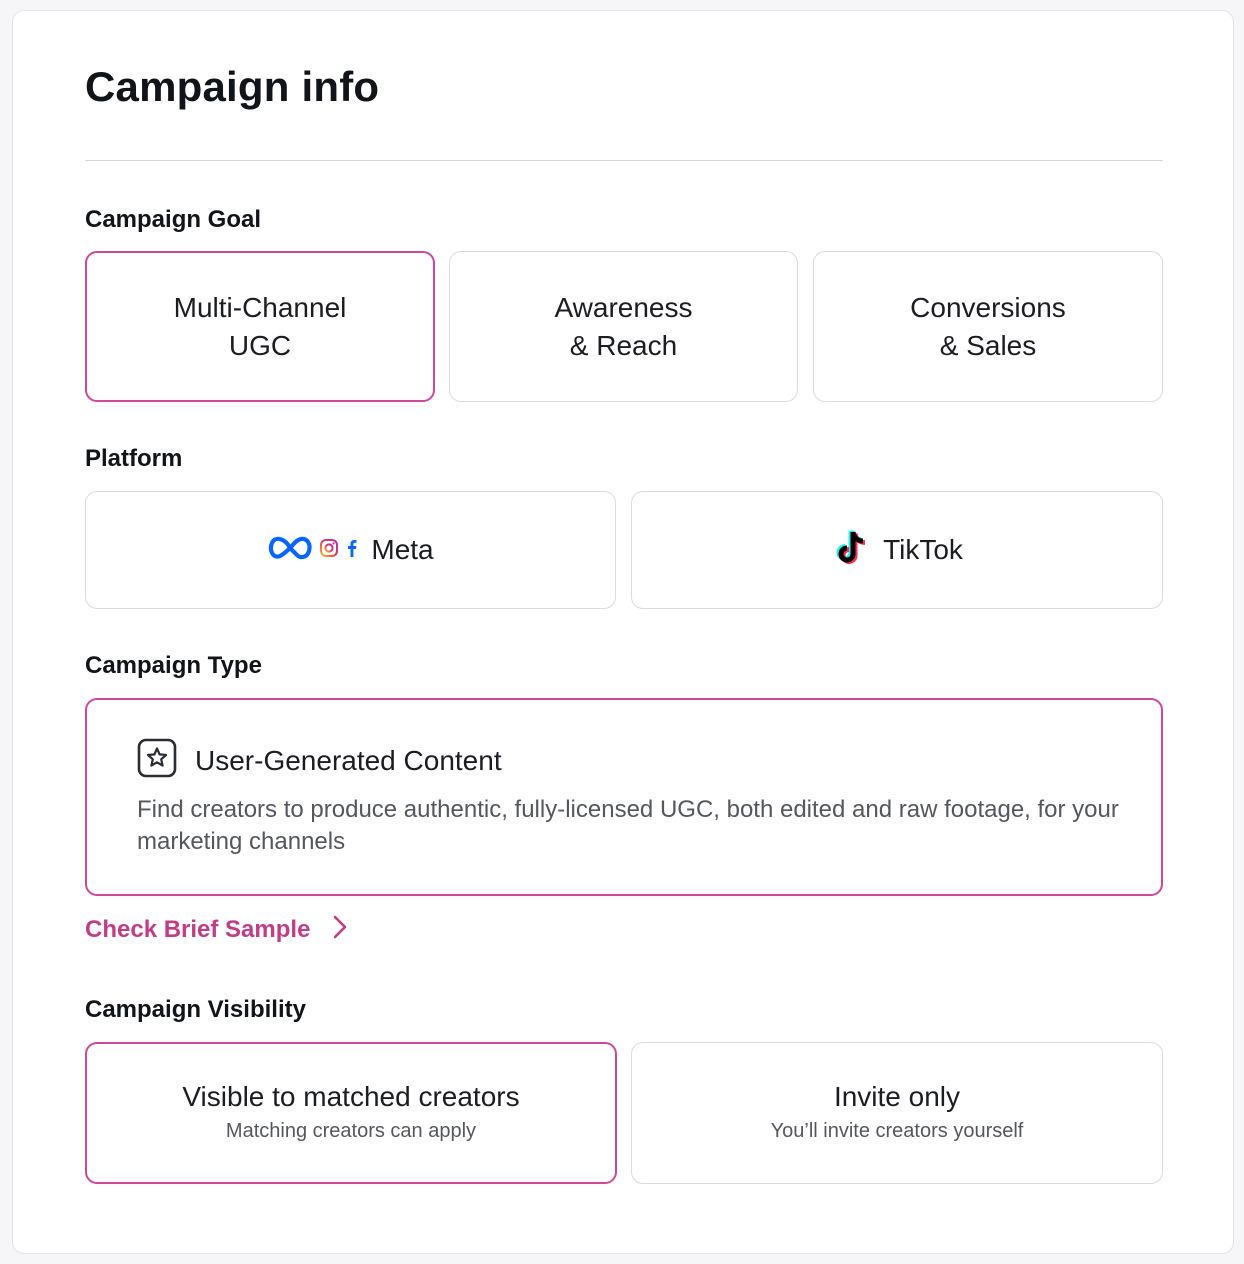 The height and width of the screenshot is (1264, 1244). Describe the element at coordinates (173, 219) in the screenshot. I see `campaign-goal-label: Campaign Goal` at that location.